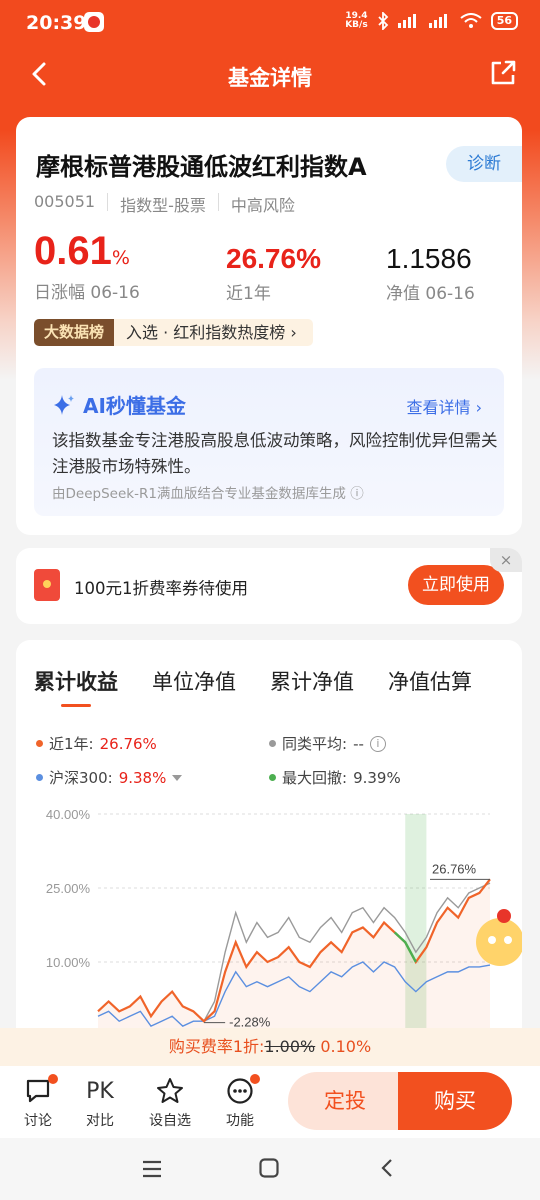 The height and width of the screenshot is (1200, 540). Describe the element at coordinates (270, 24) in the screenshot. I see `status-bar: 20:39 19.4 KB/s 56` at that location.